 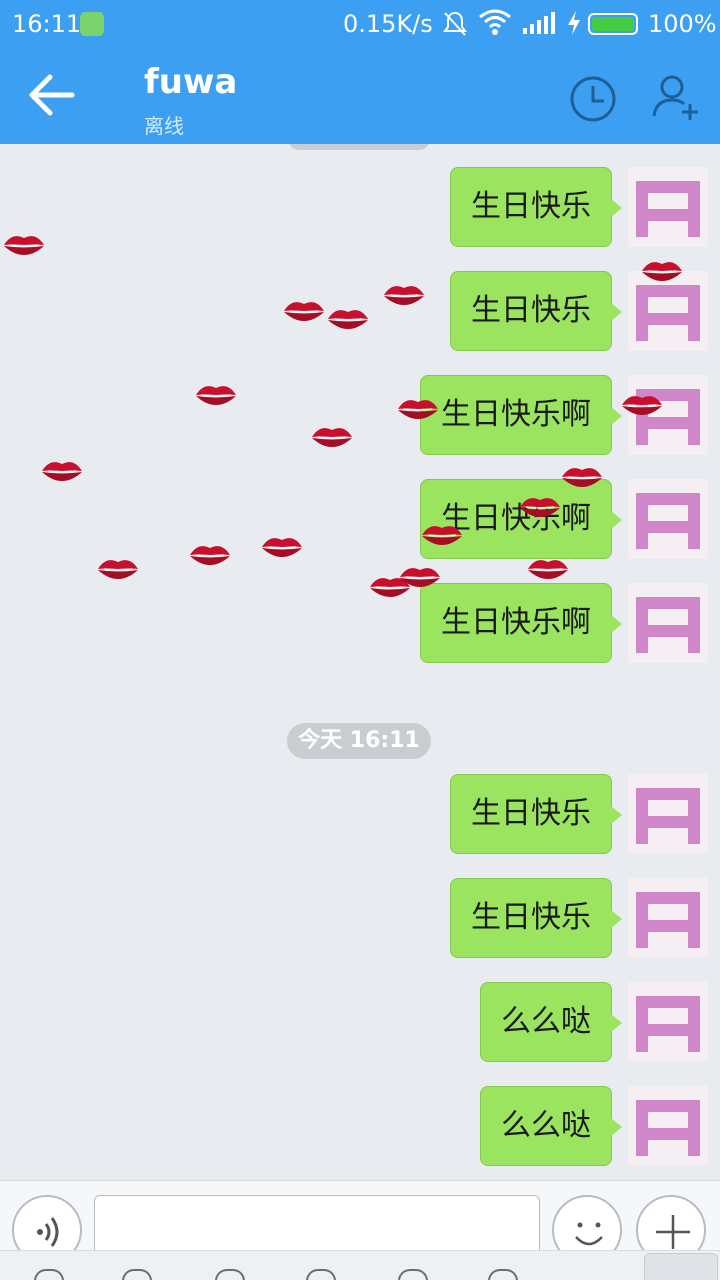 I want to click on mute-bell-icon, so click(x=455, y=23).